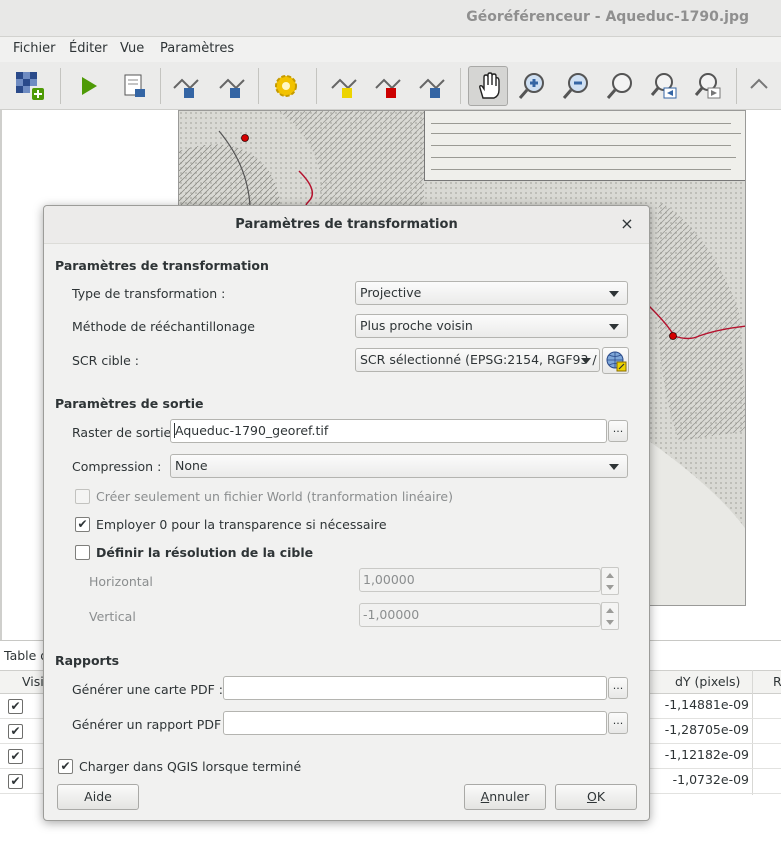 The width and height of the screenshot is (781, 845). What do you see at coordinates (388, 431) in the screenshot?
I see `output-raster-input: Aqueduc-1790_georef.tif` at bounding box center [388, 431].